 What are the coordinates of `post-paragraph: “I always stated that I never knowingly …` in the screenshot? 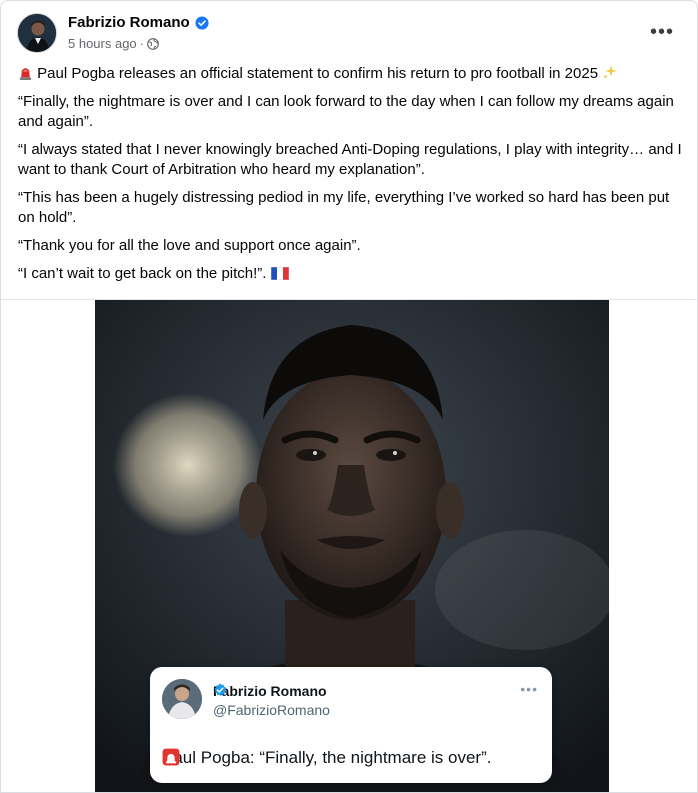 It's located at (350, 159).